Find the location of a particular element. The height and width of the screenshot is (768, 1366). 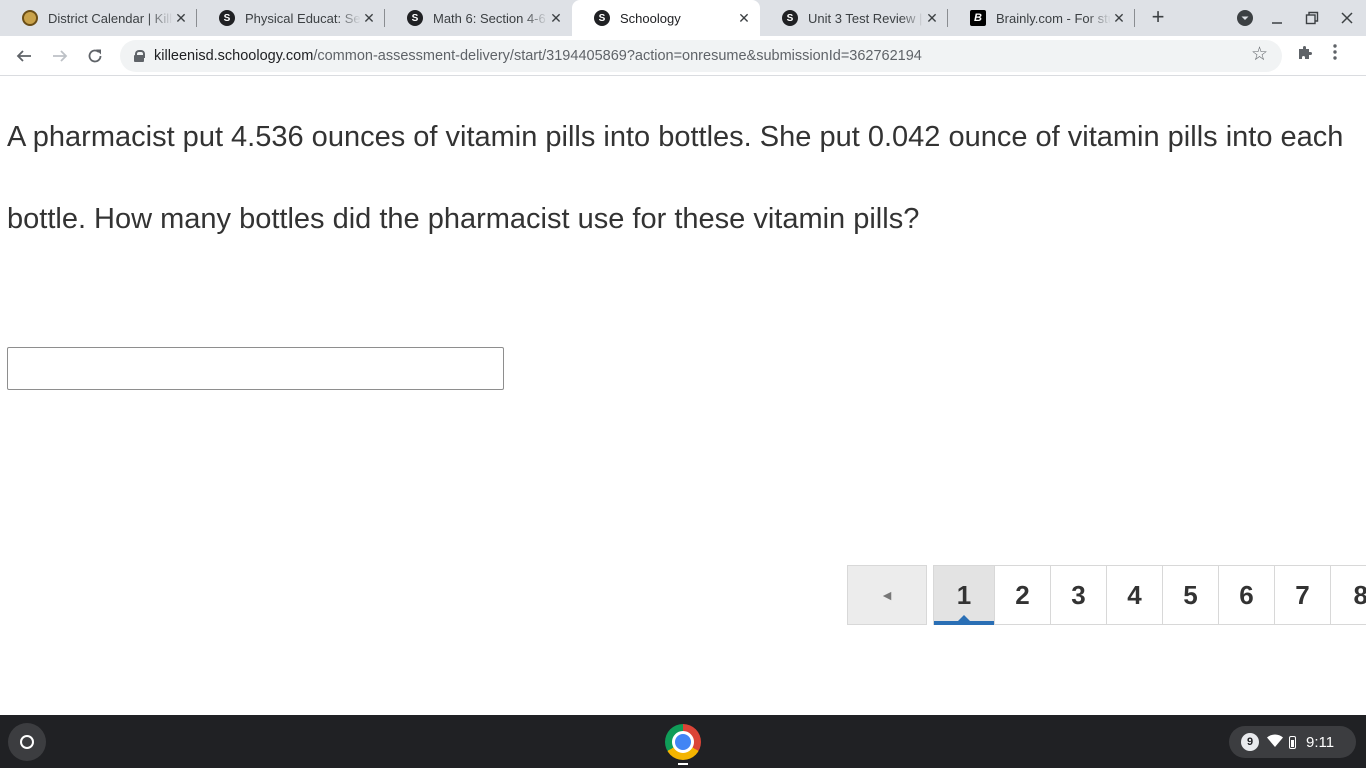

running-indicator is located at coordinates (683, 764).